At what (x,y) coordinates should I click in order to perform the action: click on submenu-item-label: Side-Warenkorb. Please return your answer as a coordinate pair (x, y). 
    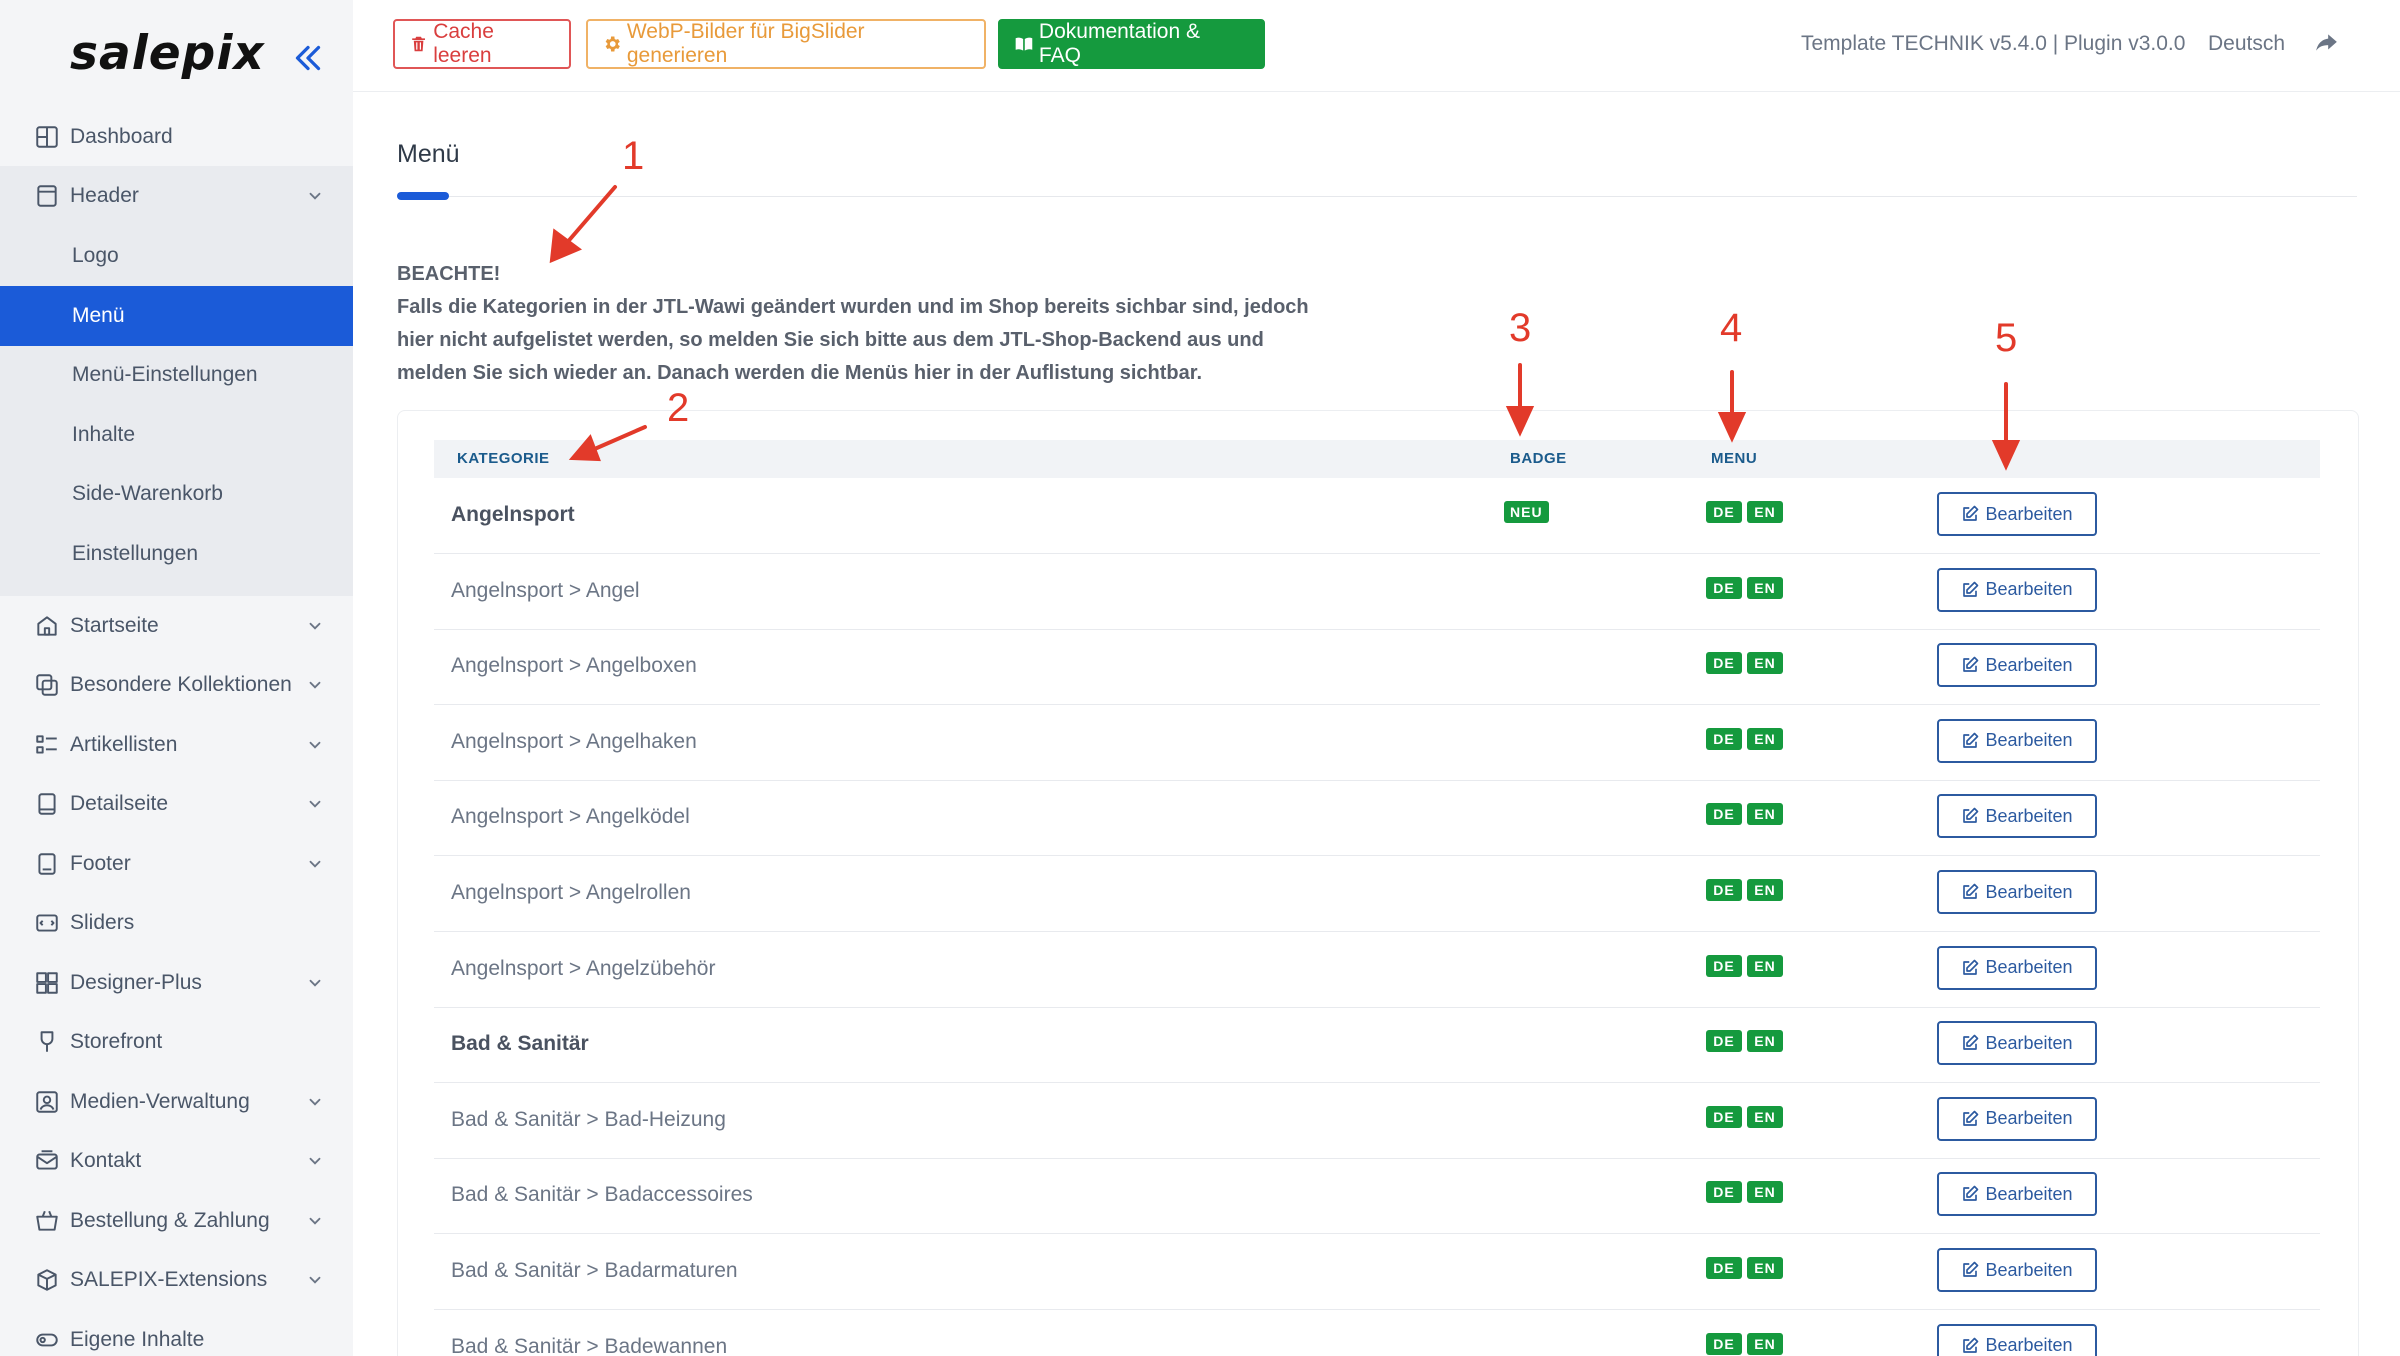
    Looking at the image, I should click on (147, 494).